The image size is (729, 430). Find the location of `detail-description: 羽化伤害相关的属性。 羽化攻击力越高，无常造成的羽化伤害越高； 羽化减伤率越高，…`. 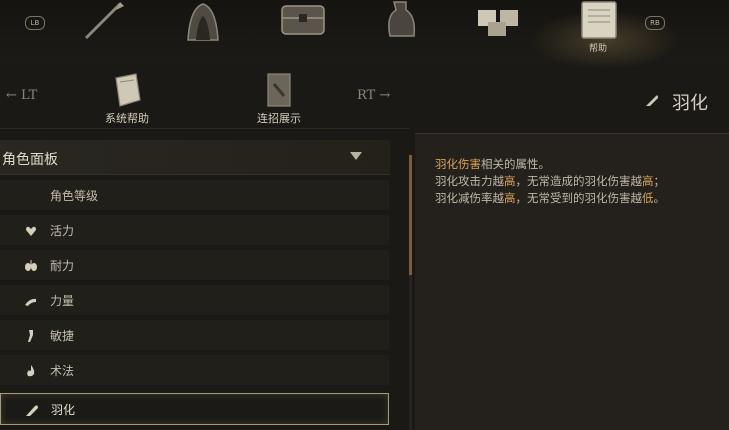

detail-description: 羽化伤害相关的属性。 羽化攻击力越高，无常造成的羽化伤害越高； 羽化减伤率越高，… is located at coordinates (550, 181).